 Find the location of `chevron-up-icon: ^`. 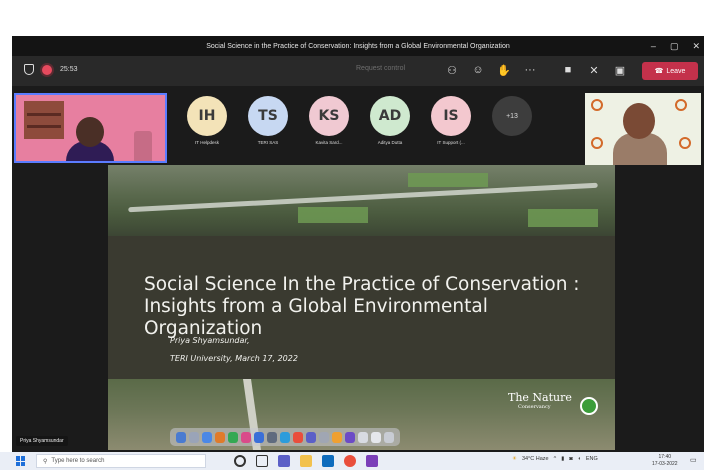

chevron-up-icon: ^ is located at coordinates (555, 459).